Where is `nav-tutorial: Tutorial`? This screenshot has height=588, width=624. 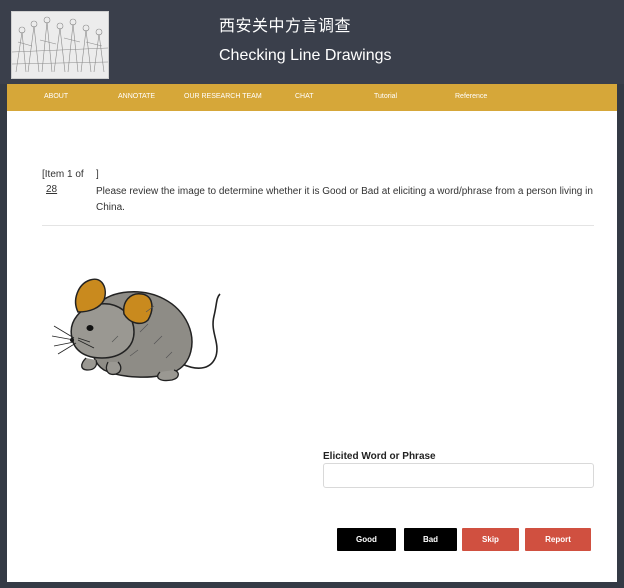
nav-tutorial: Tutorial is located at coordinates (385, 96).